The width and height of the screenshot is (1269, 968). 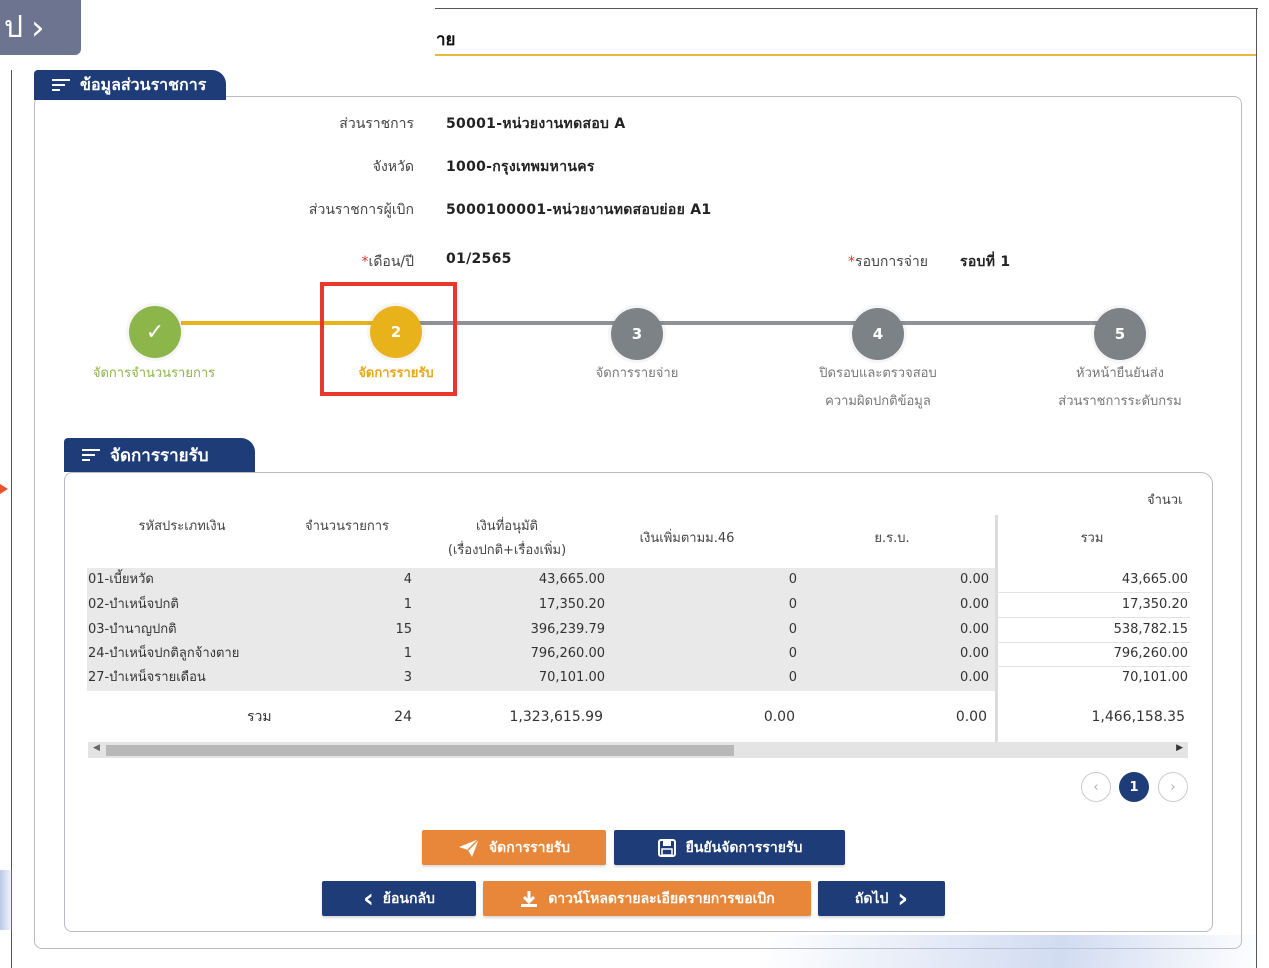 I want to click on cell-code: 24-บำเหน็จปกติลูกจ้างตาย, so click(x=164, y=653).